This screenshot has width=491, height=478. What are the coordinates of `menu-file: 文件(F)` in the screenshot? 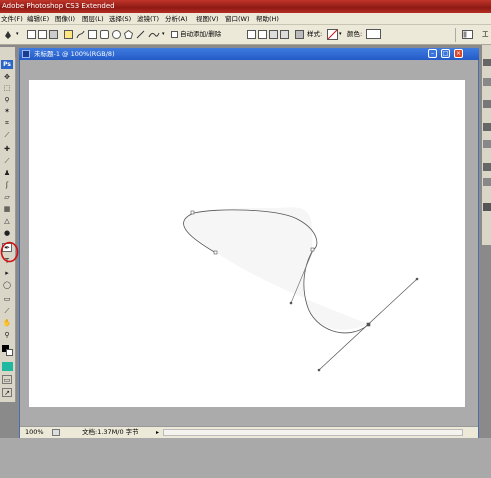 It's located at (12, 19).